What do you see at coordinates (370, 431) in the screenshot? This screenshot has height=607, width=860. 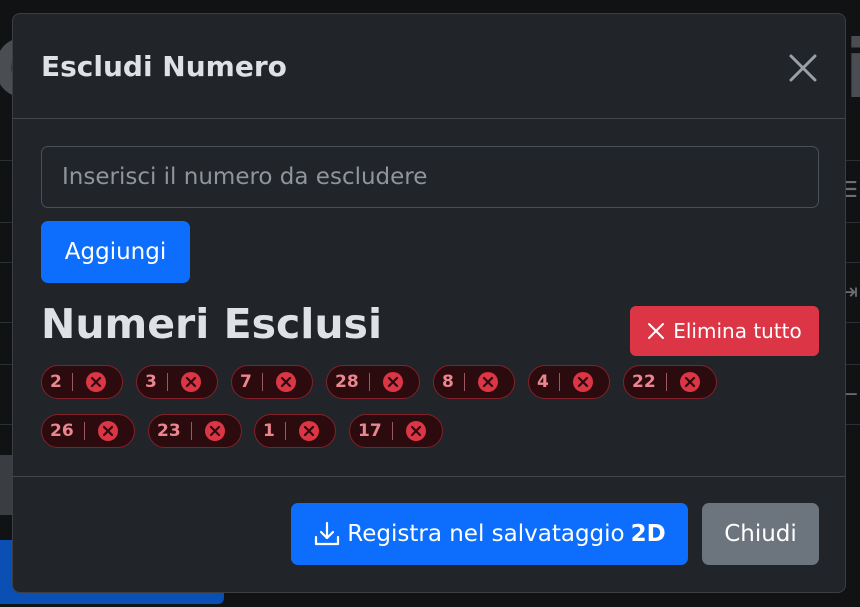 I see `excluded-number-value: 17` at bounding box center [370, 431].